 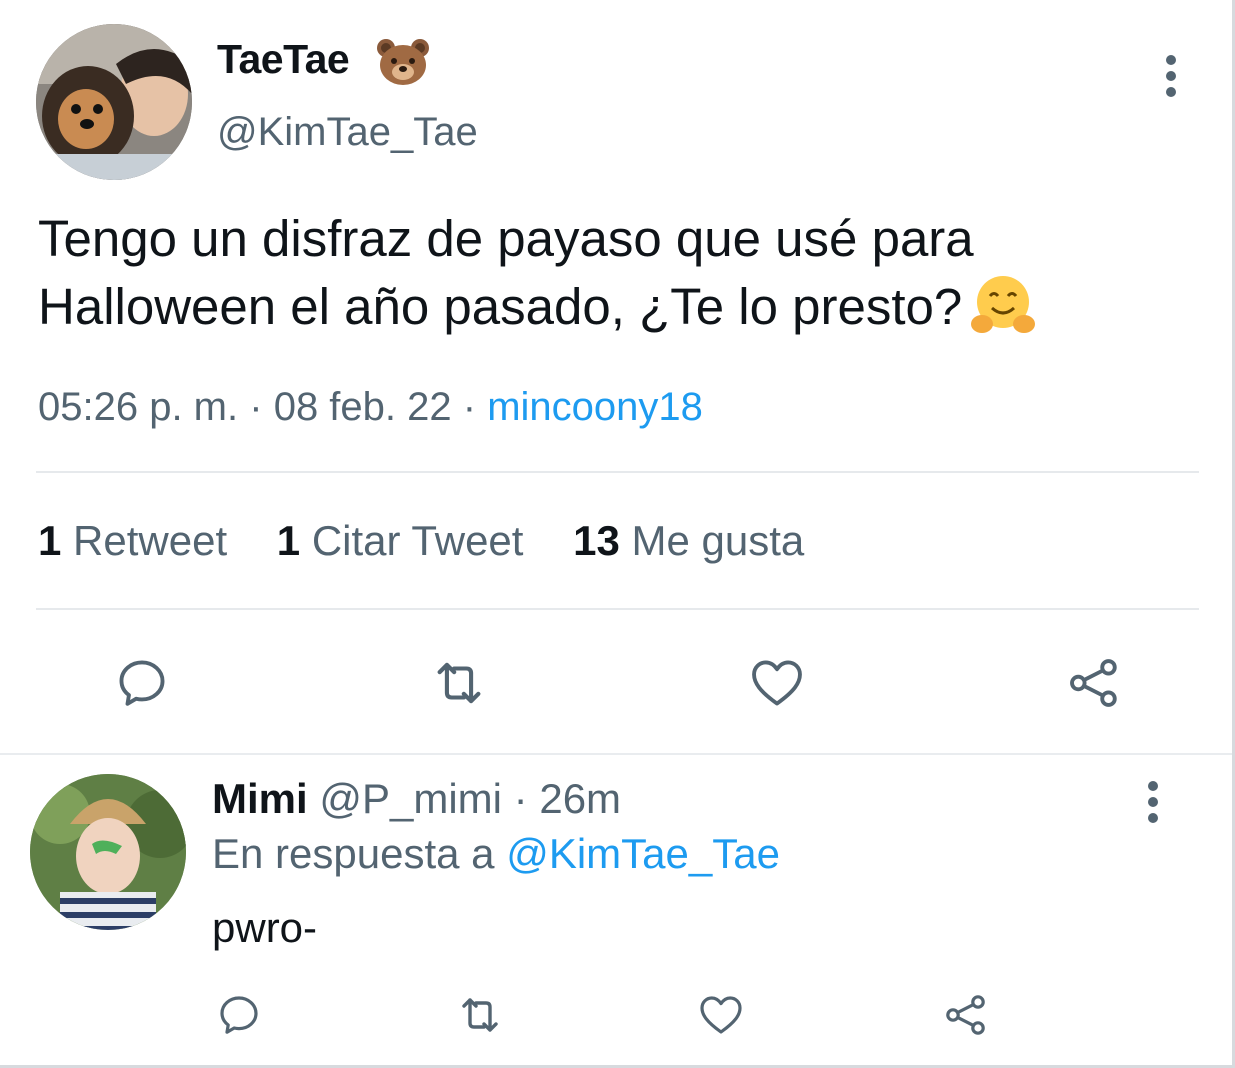 I want to click on quotes-label: Citar Tweet, so click(x=417, y=540).